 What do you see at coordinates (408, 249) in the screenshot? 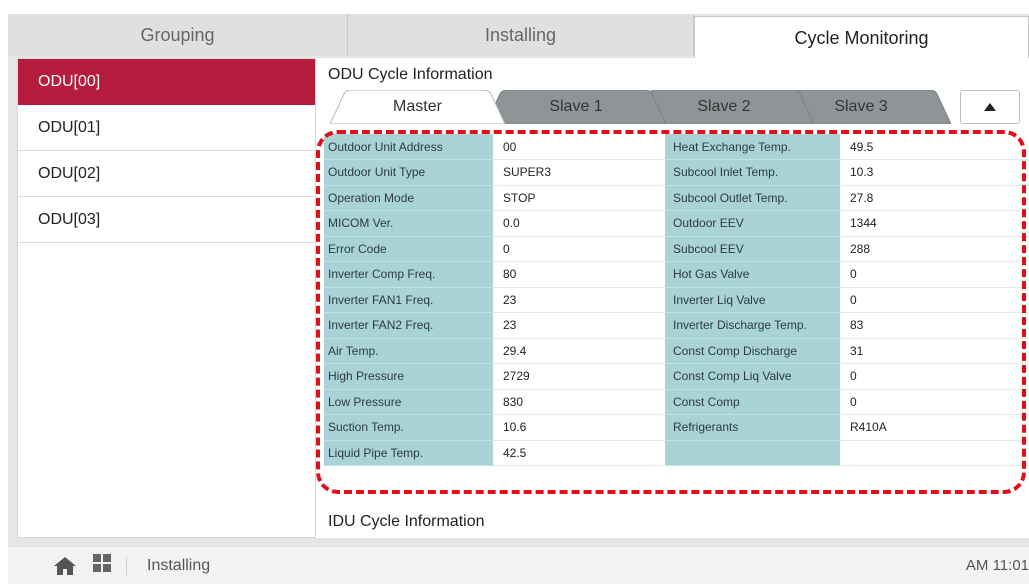
I see `row-label: Error Code` at bounding box center [408, 249].